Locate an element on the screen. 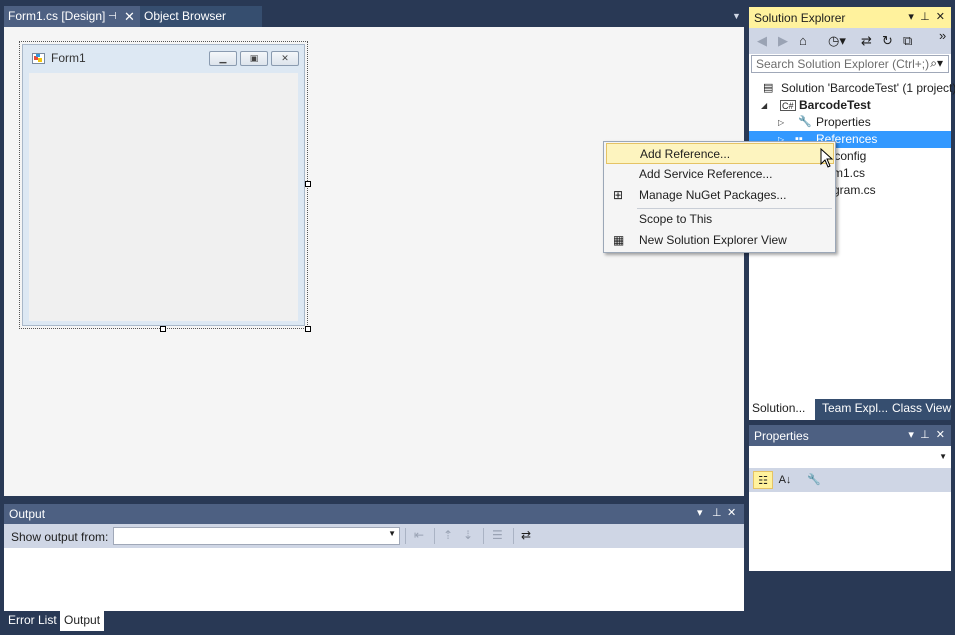  menu-item-scope-to-this: Scope to This is located at coordinates (720, 219).